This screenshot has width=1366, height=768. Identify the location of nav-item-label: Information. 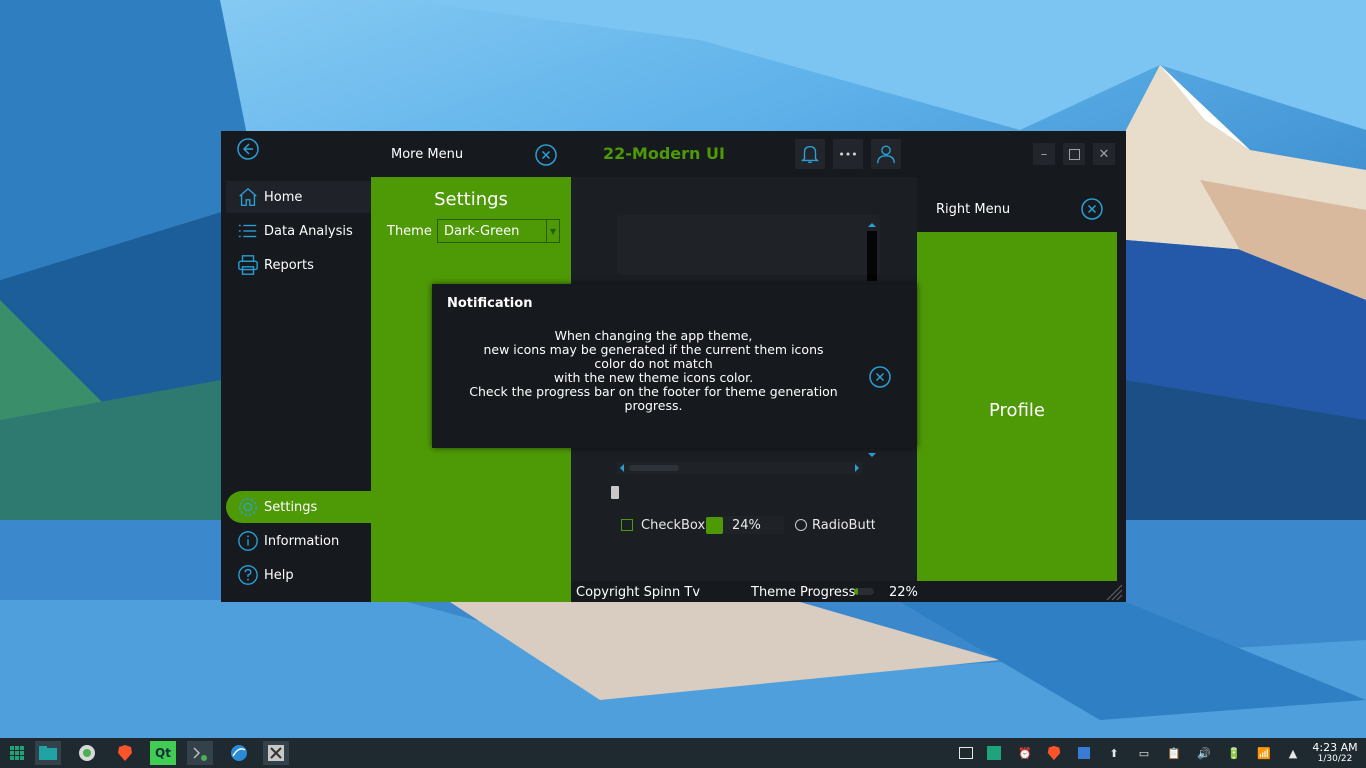
(302, 541).